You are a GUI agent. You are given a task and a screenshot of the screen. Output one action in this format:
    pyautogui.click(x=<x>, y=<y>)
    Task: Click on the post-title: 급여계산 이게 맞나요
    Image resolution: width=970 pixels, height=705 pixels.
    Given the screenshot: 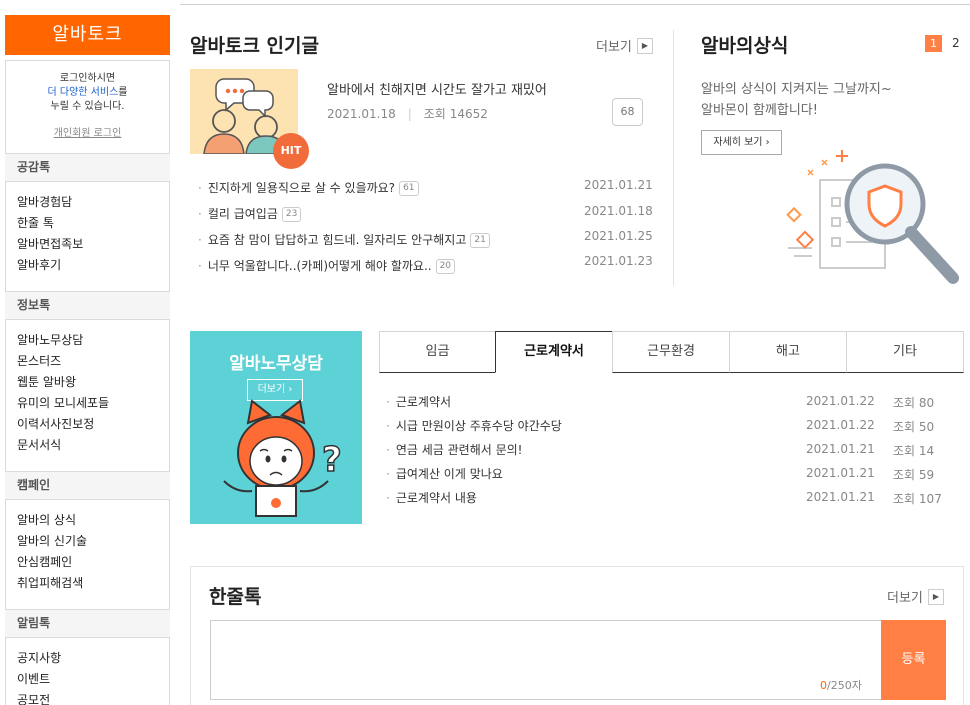 What is the action you would take?
    pyautogui.click(x=449, y=474)
    